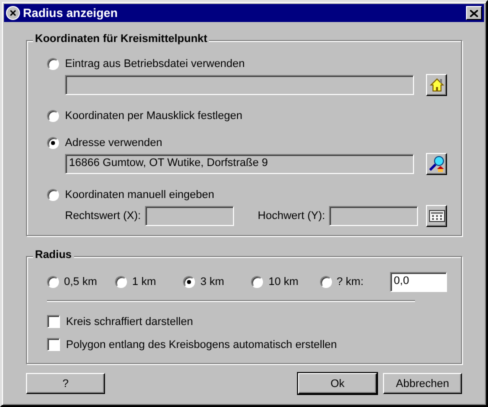  What do you see at coordinates (129, 322) in the screenshot?
I see `checkbox-label: Kreis schraffiert darstellen` at bounding box center [129, 322].